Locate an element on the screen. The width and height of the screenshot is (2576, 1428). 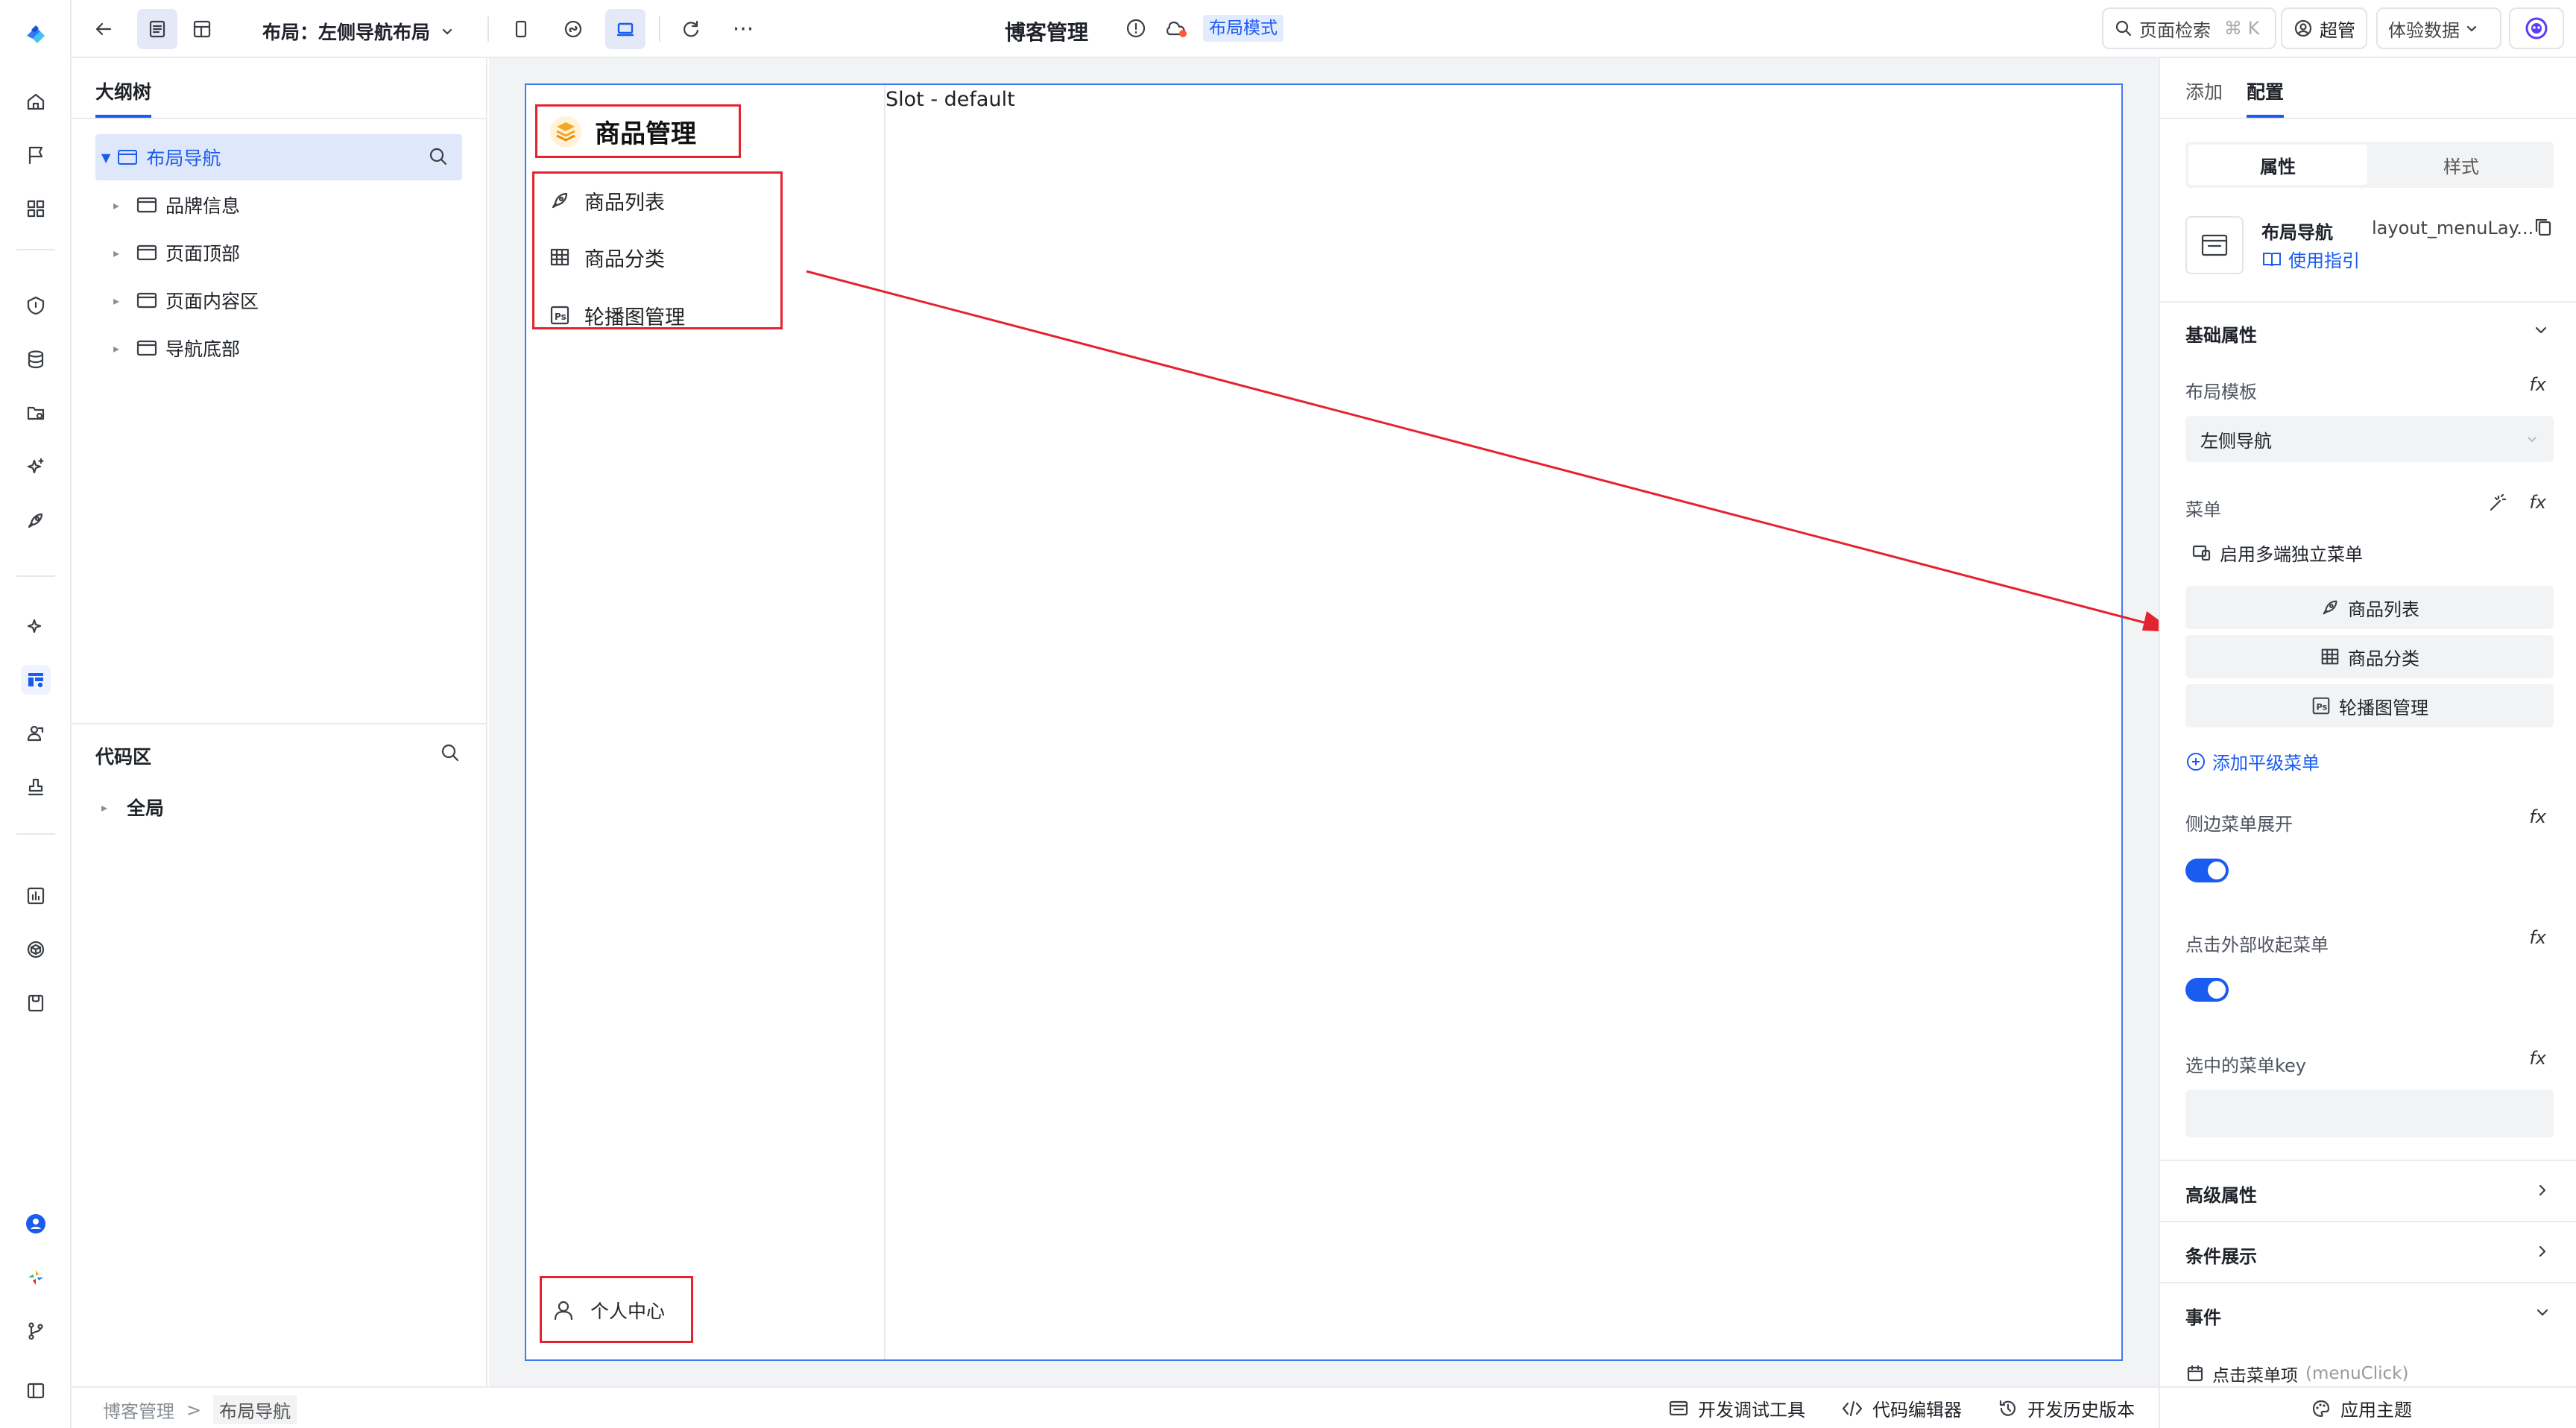
collapse-sidebar-icon is located at coordinates (36, 1391).